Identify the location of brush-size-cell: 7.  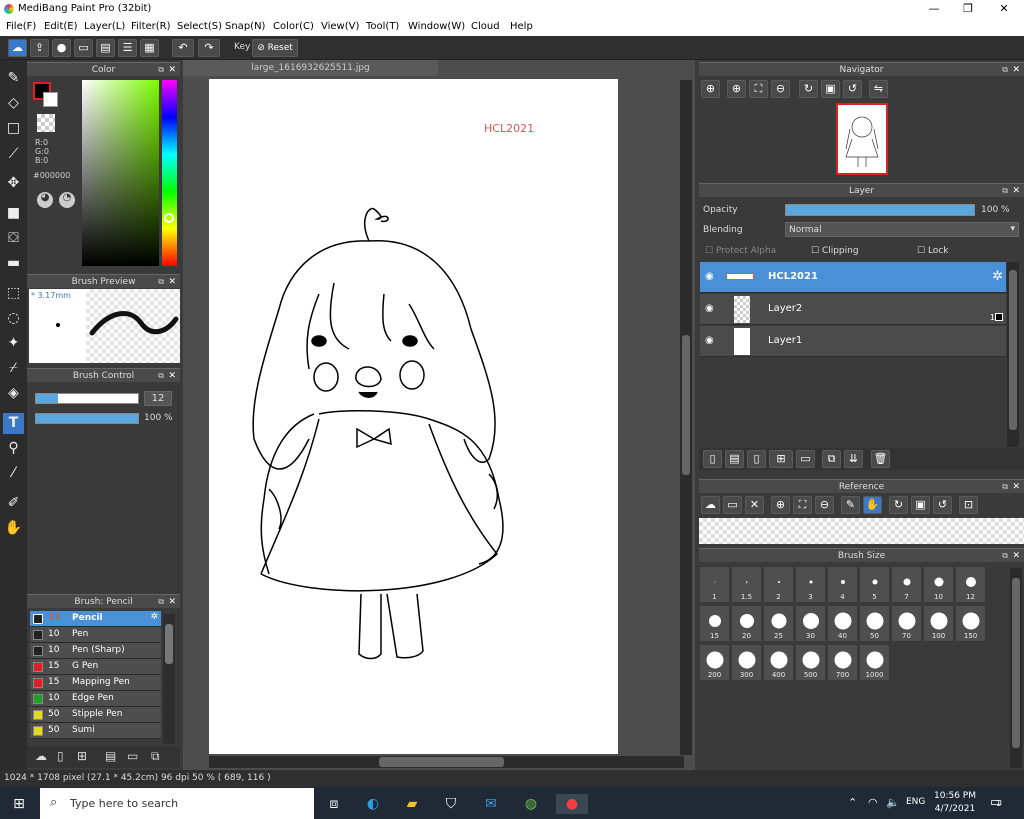
(906, 584).